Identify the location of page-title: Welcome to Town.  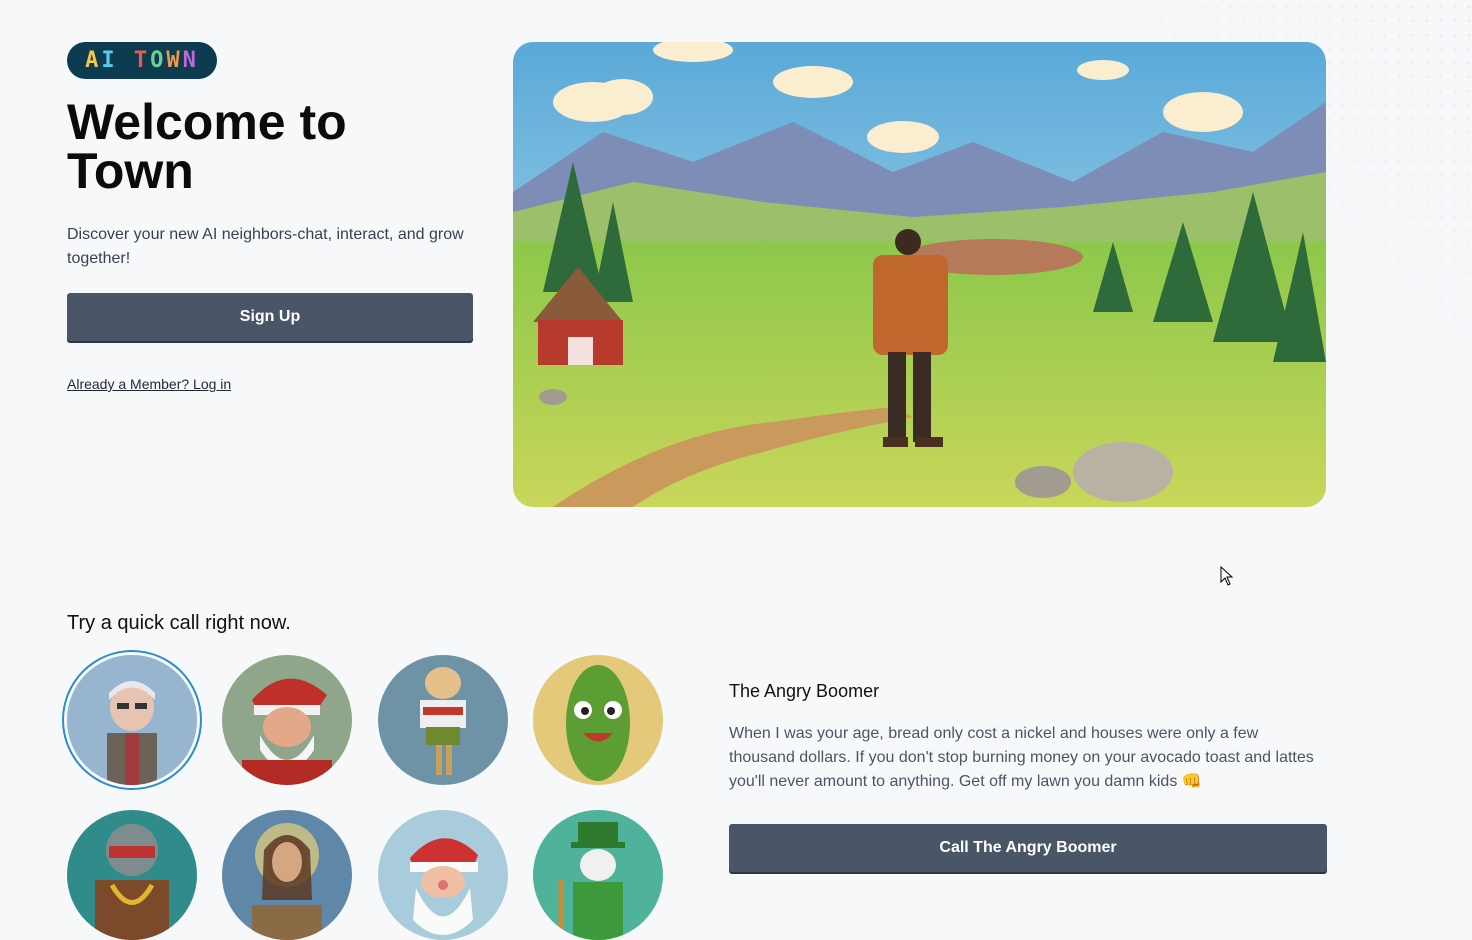
(207, 146).